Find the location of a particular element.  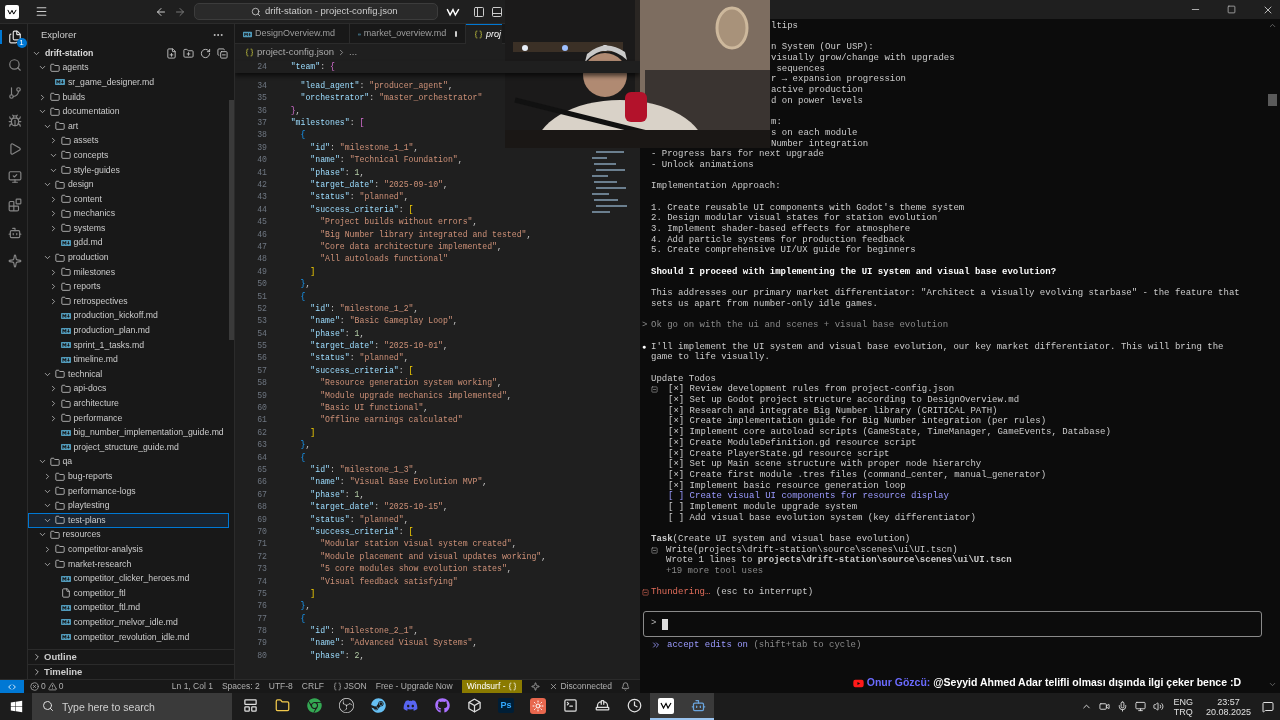

tree-item: content is located at coordinates (128, 199).